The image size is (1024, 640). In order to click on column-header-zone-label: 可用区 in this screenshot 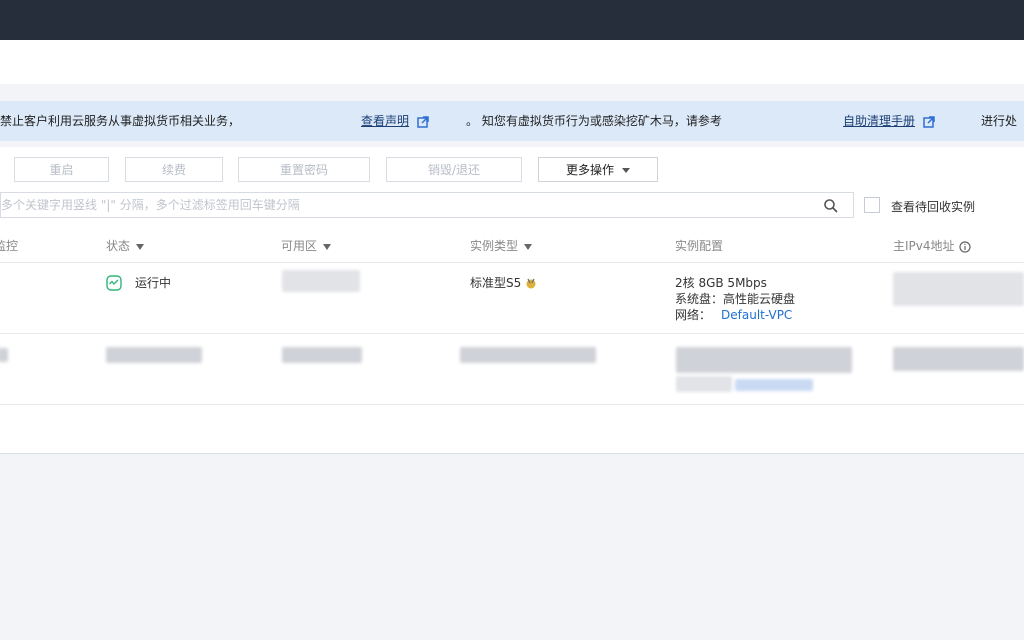, I will do `click(299, 246)`.